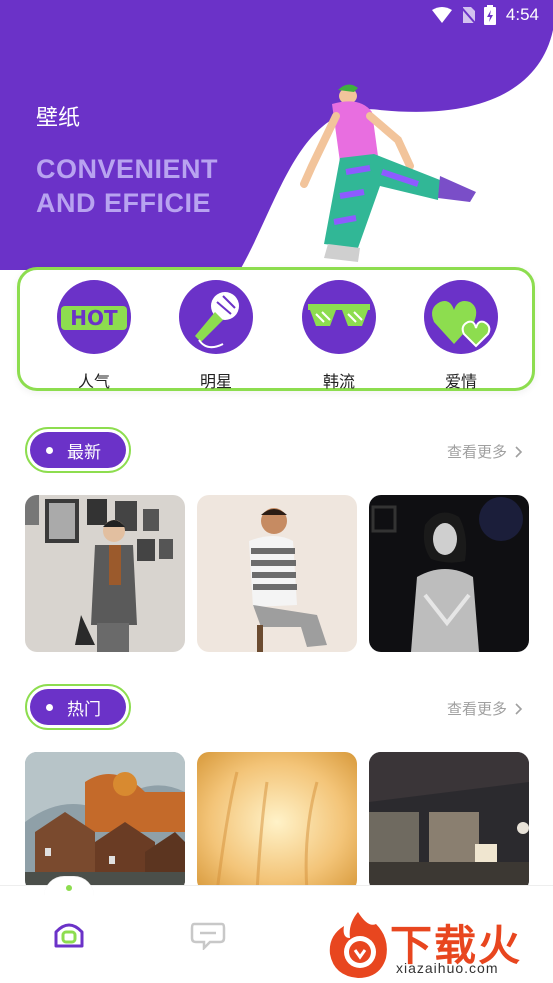 This screenshot has width=553, height=983. What do you see at coordinates (84, 709) in the screenshot?
I see `section-title: 热门` at bounding box center [84, 709].